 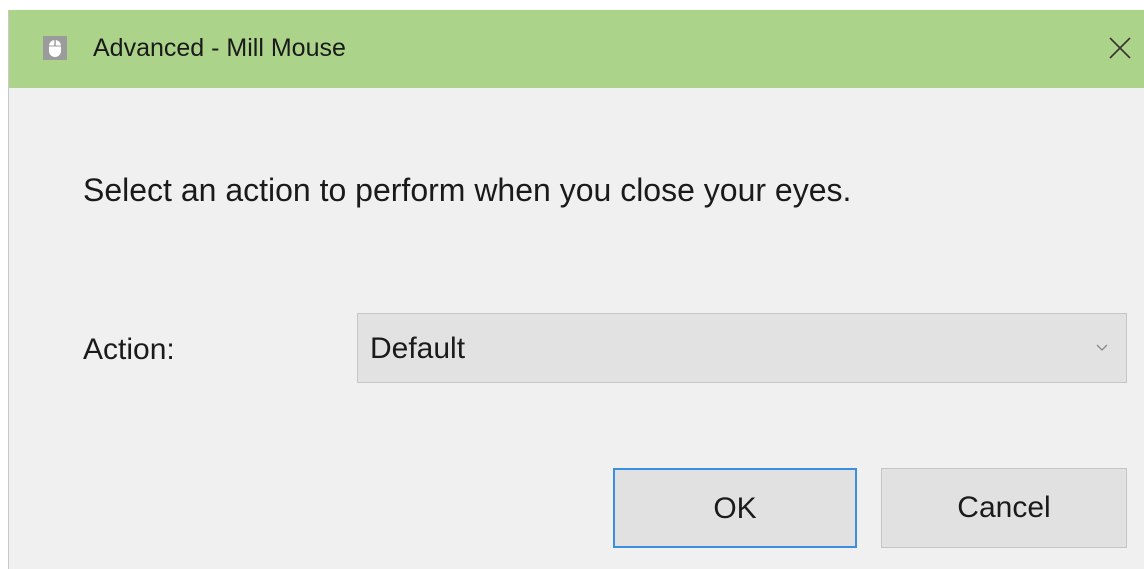 What do you see at coordinates (55, 48) in the screenshot?
I see `mouse-icon` at bounding box center [55, 48].